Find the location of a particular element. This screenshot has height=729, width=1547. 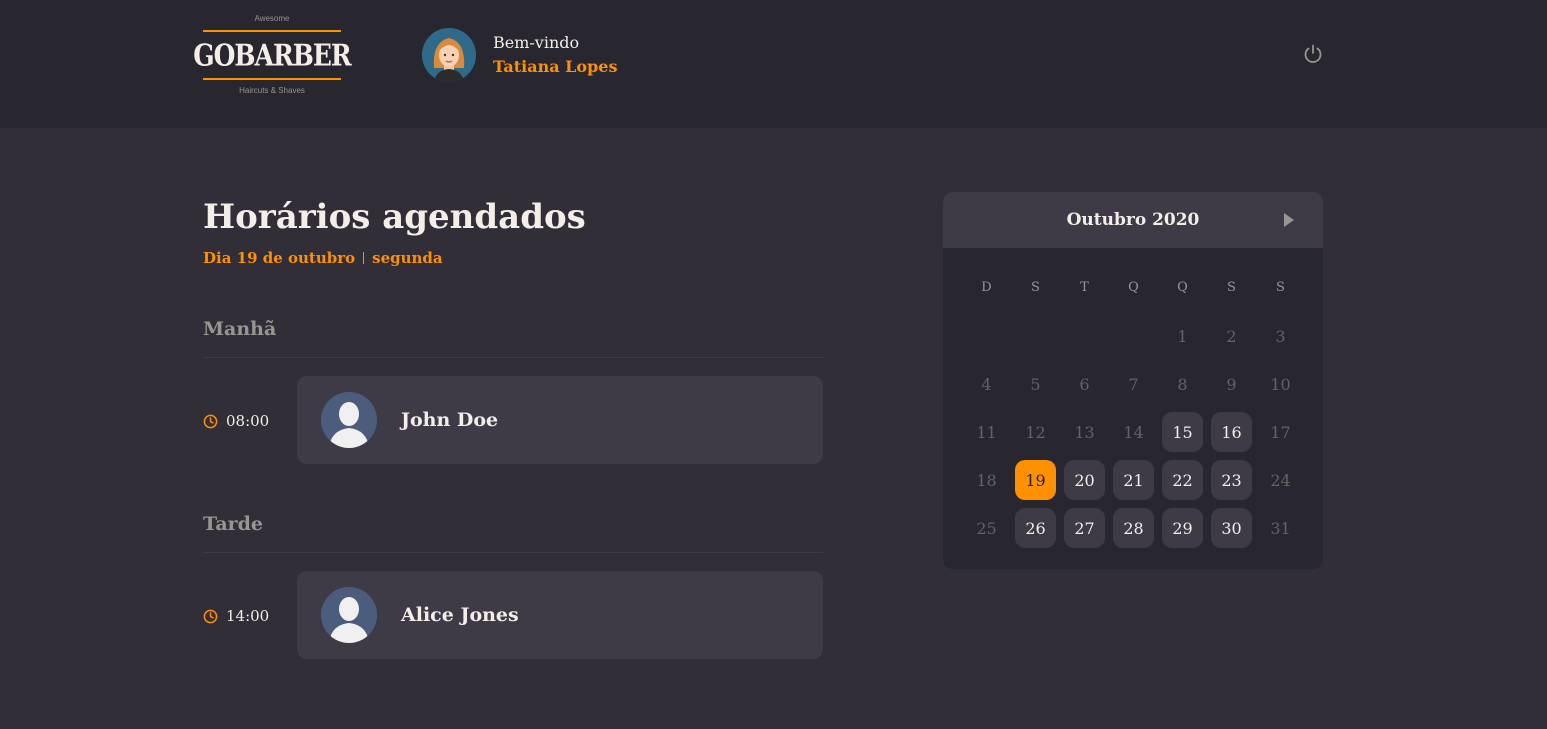

calendar-day-number: 8 is located at coordinates (1182, 384).